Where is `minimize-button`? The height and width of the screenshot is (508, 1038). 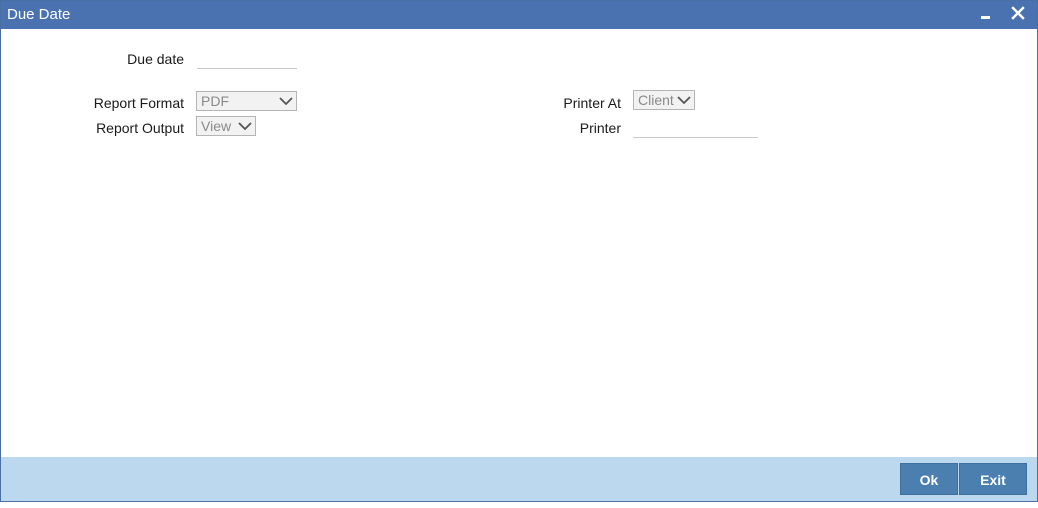
minimize-button is located at coordinates (986, 14).